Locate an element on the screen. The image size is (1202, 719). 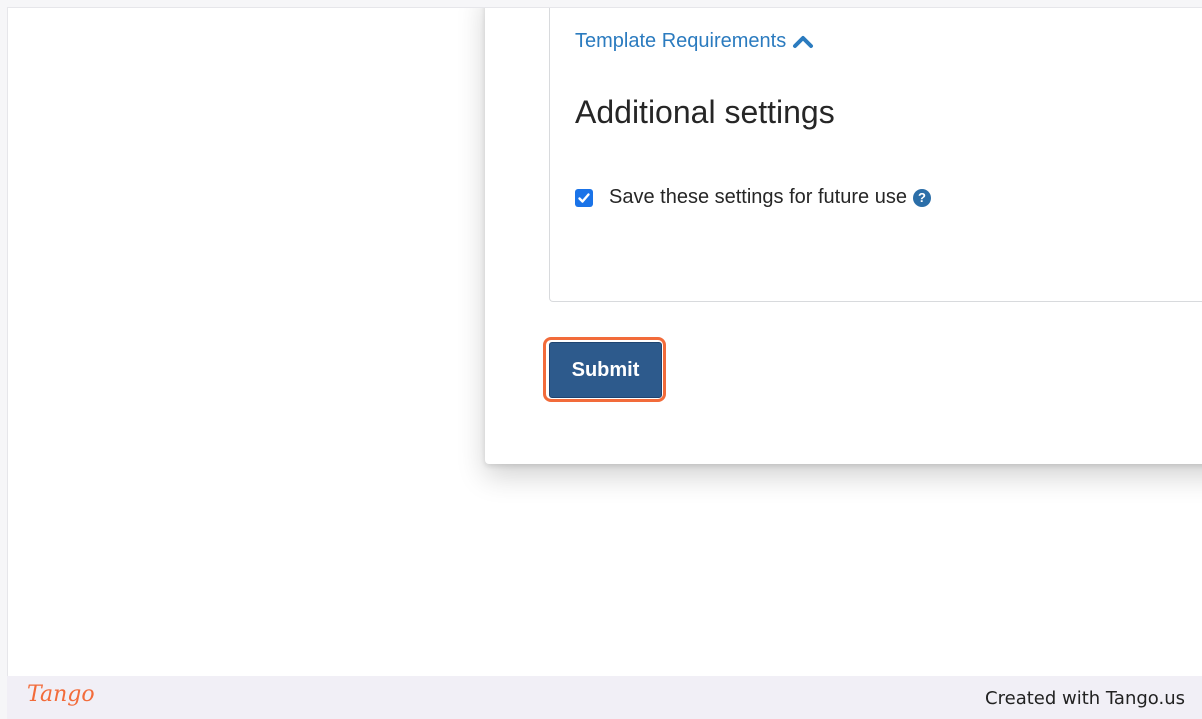
chevron-up-icon is located at coordinates (803, 41).